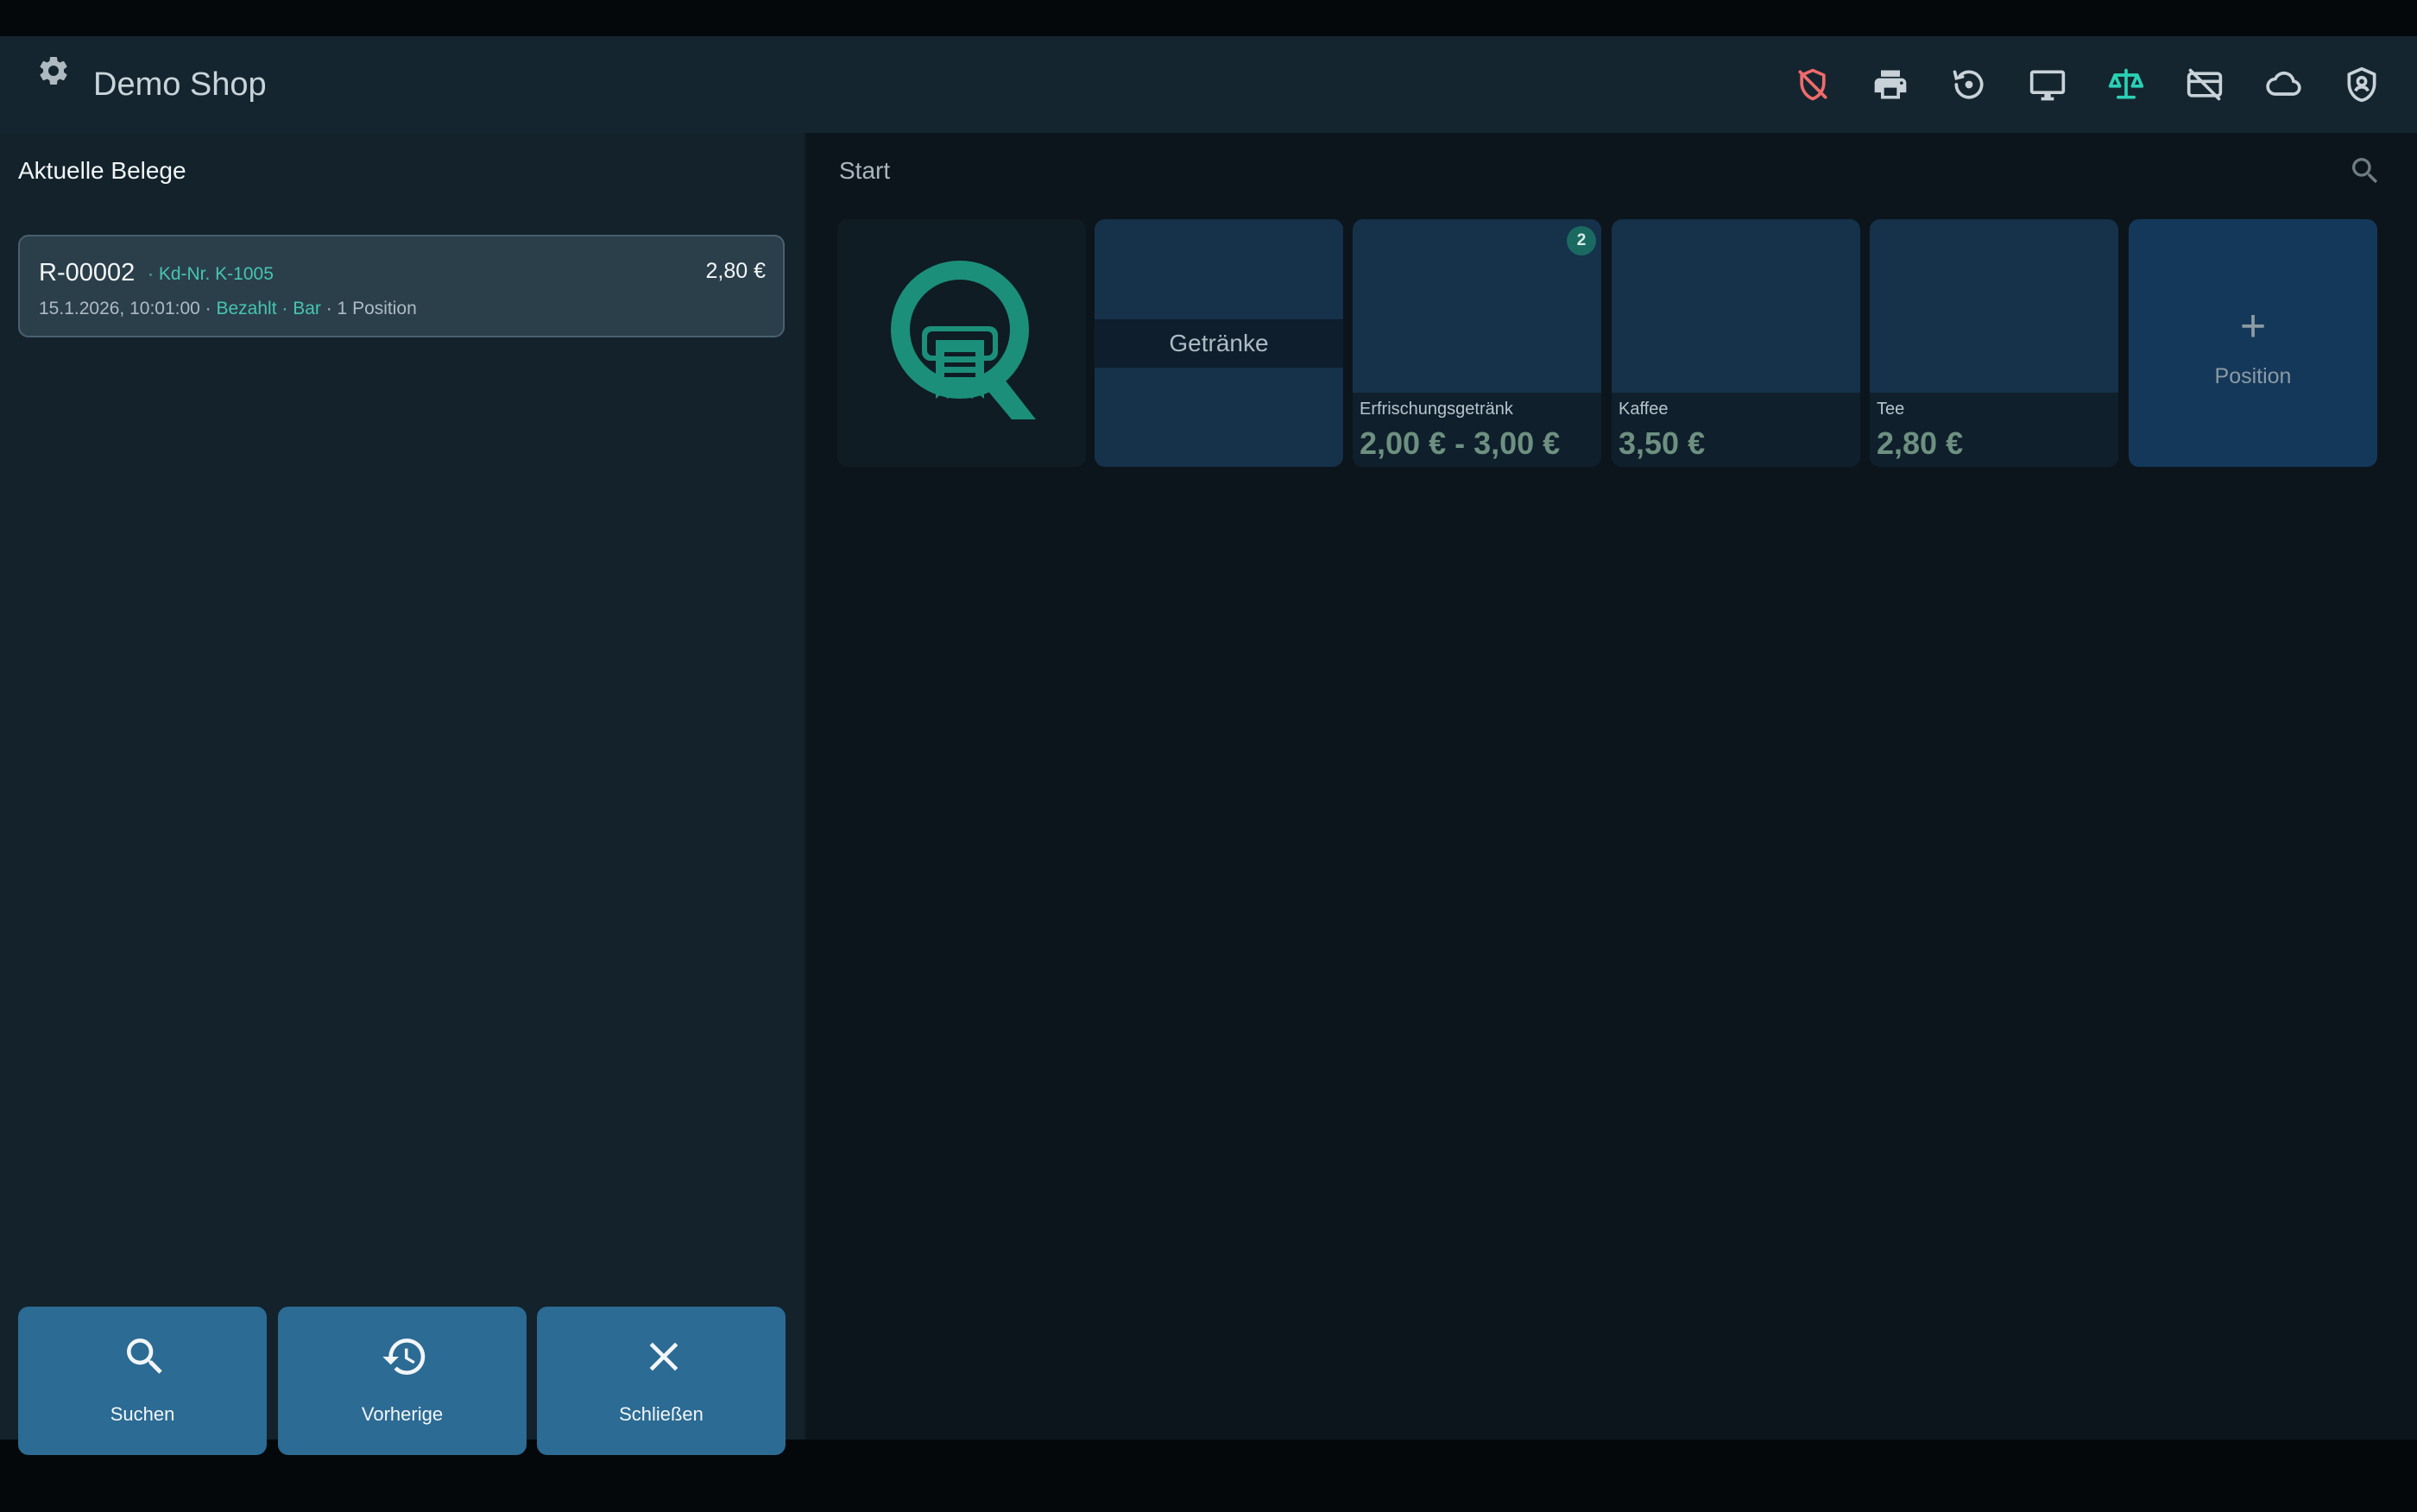 This screenshot has width=2417, height=1512. I want to click on shield-off-icon, so click(1813, 85).